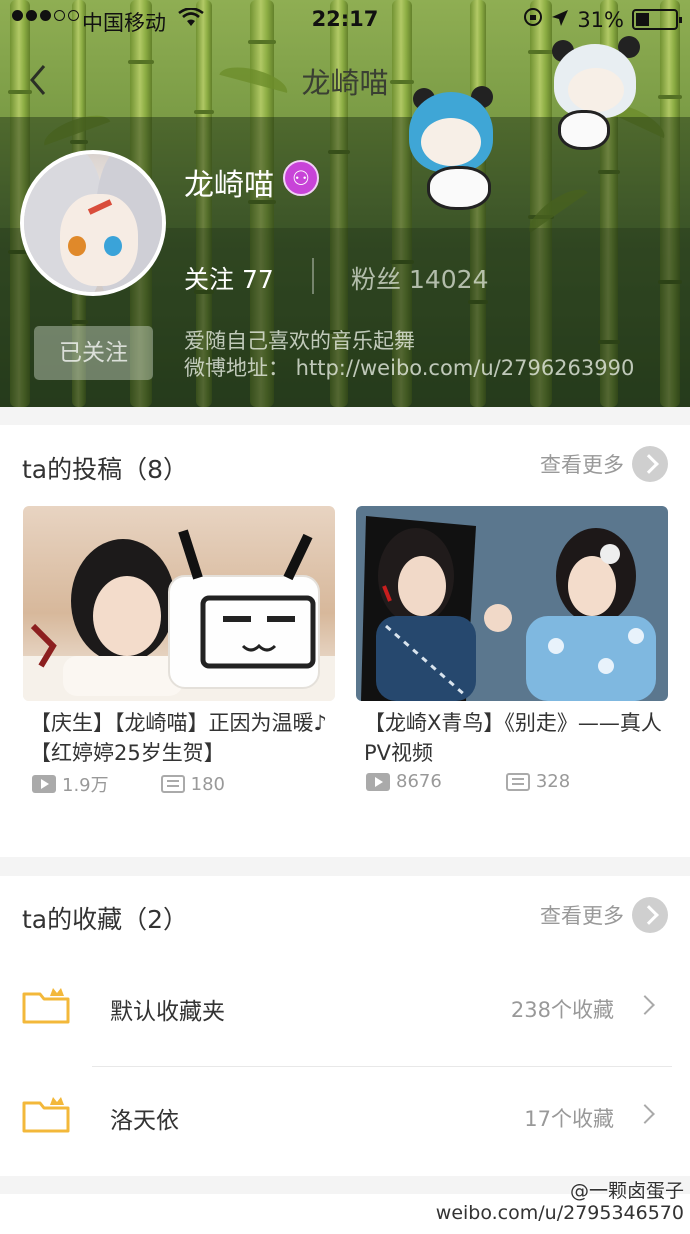  I want to click on favorites-title: ta的收藏（2）, so click(105, 919).